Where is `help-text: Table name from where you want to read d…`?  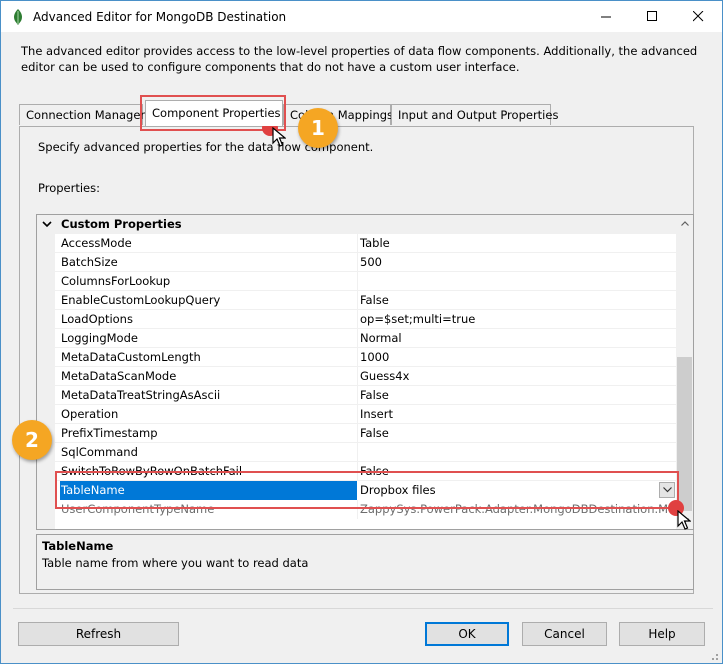 help-text: Table name from where you want to read d… is located at coordinates (175, 563).